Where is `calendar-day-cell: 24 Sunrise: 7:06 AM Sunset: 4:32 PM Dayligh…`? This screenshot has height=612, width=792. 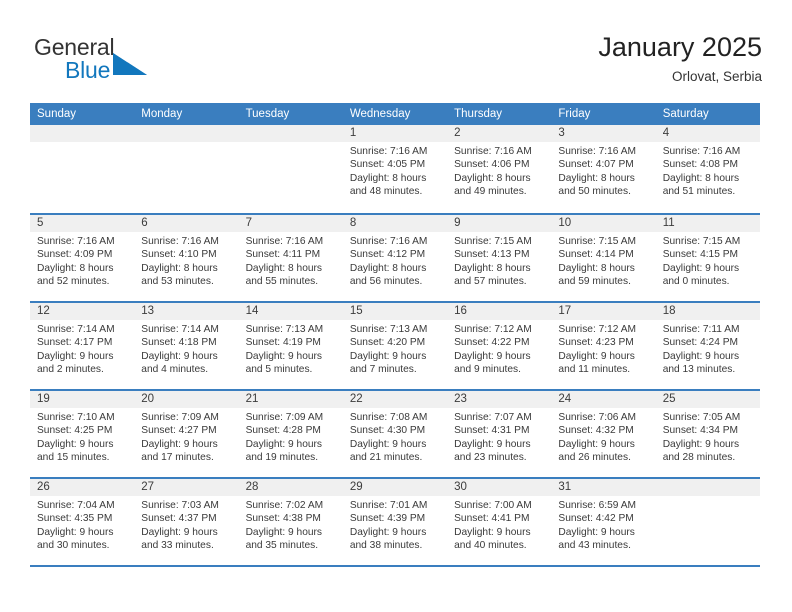
calendar-day-cell: 24 Sunrise: 7:06 AM Sunset: 4:32 PM Dayligh… is located at coordinates (603, 434).